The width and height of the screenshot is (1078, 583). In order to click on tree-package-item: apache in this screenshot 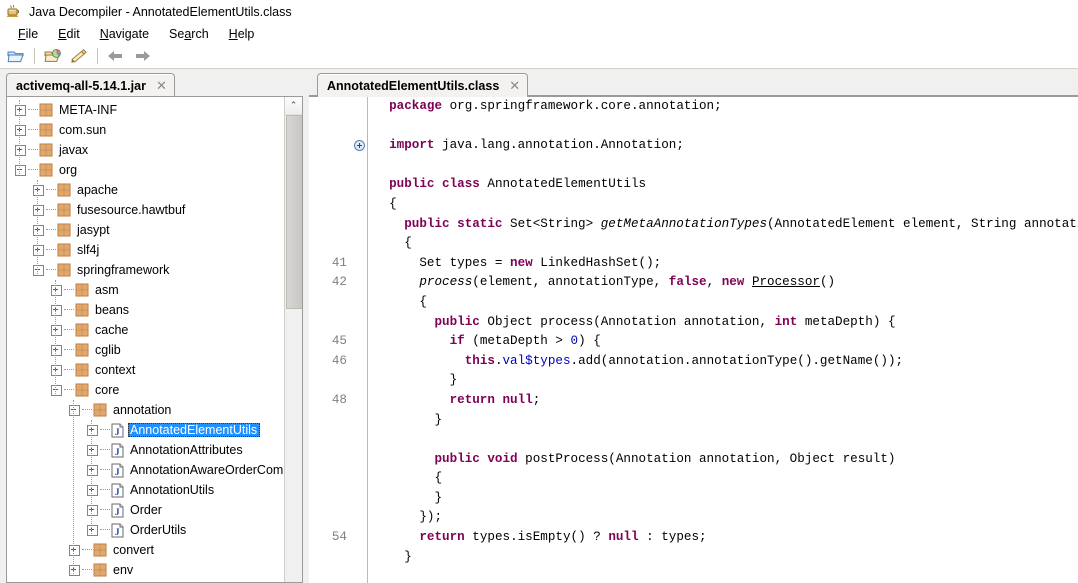, I will do `click(145, 190)`.